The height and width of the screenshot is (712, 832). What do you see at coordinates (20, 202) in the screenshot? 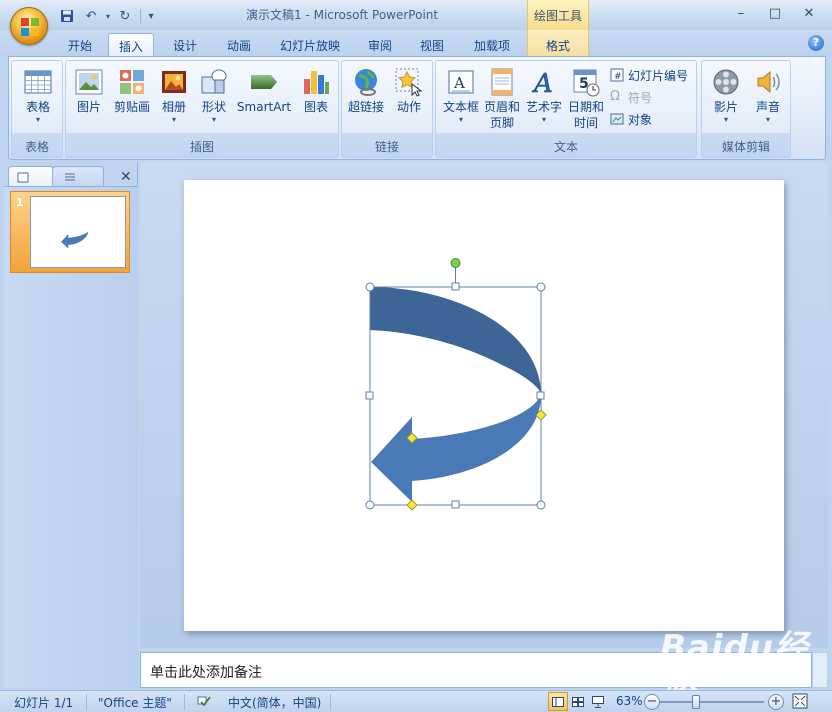
I see `slide-thumbnail-number: 1` at bounding box center [20, 202].